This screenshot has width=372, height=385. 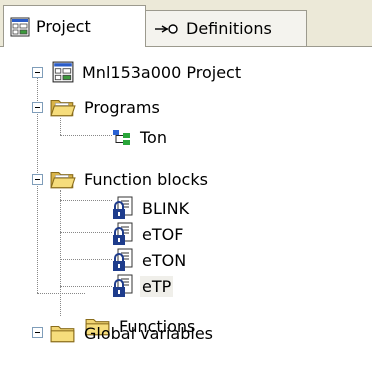 What do you see at coordinates (149, 333) in the screenshot?
I see `tree-item-label: Global variables` at bounding box center [149, 333].